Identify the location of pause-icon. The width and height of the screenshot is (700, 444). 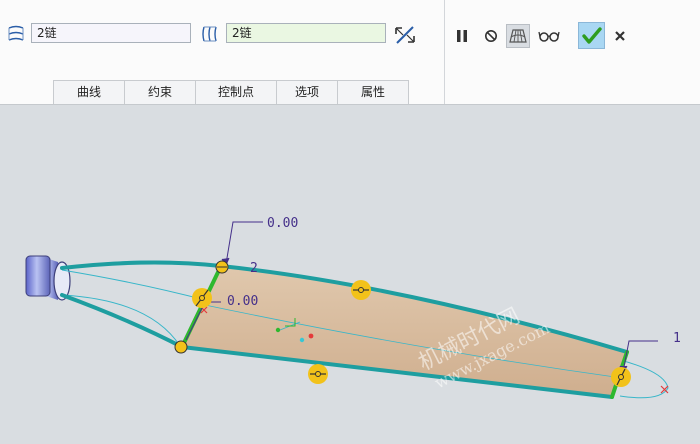
(462, 36).